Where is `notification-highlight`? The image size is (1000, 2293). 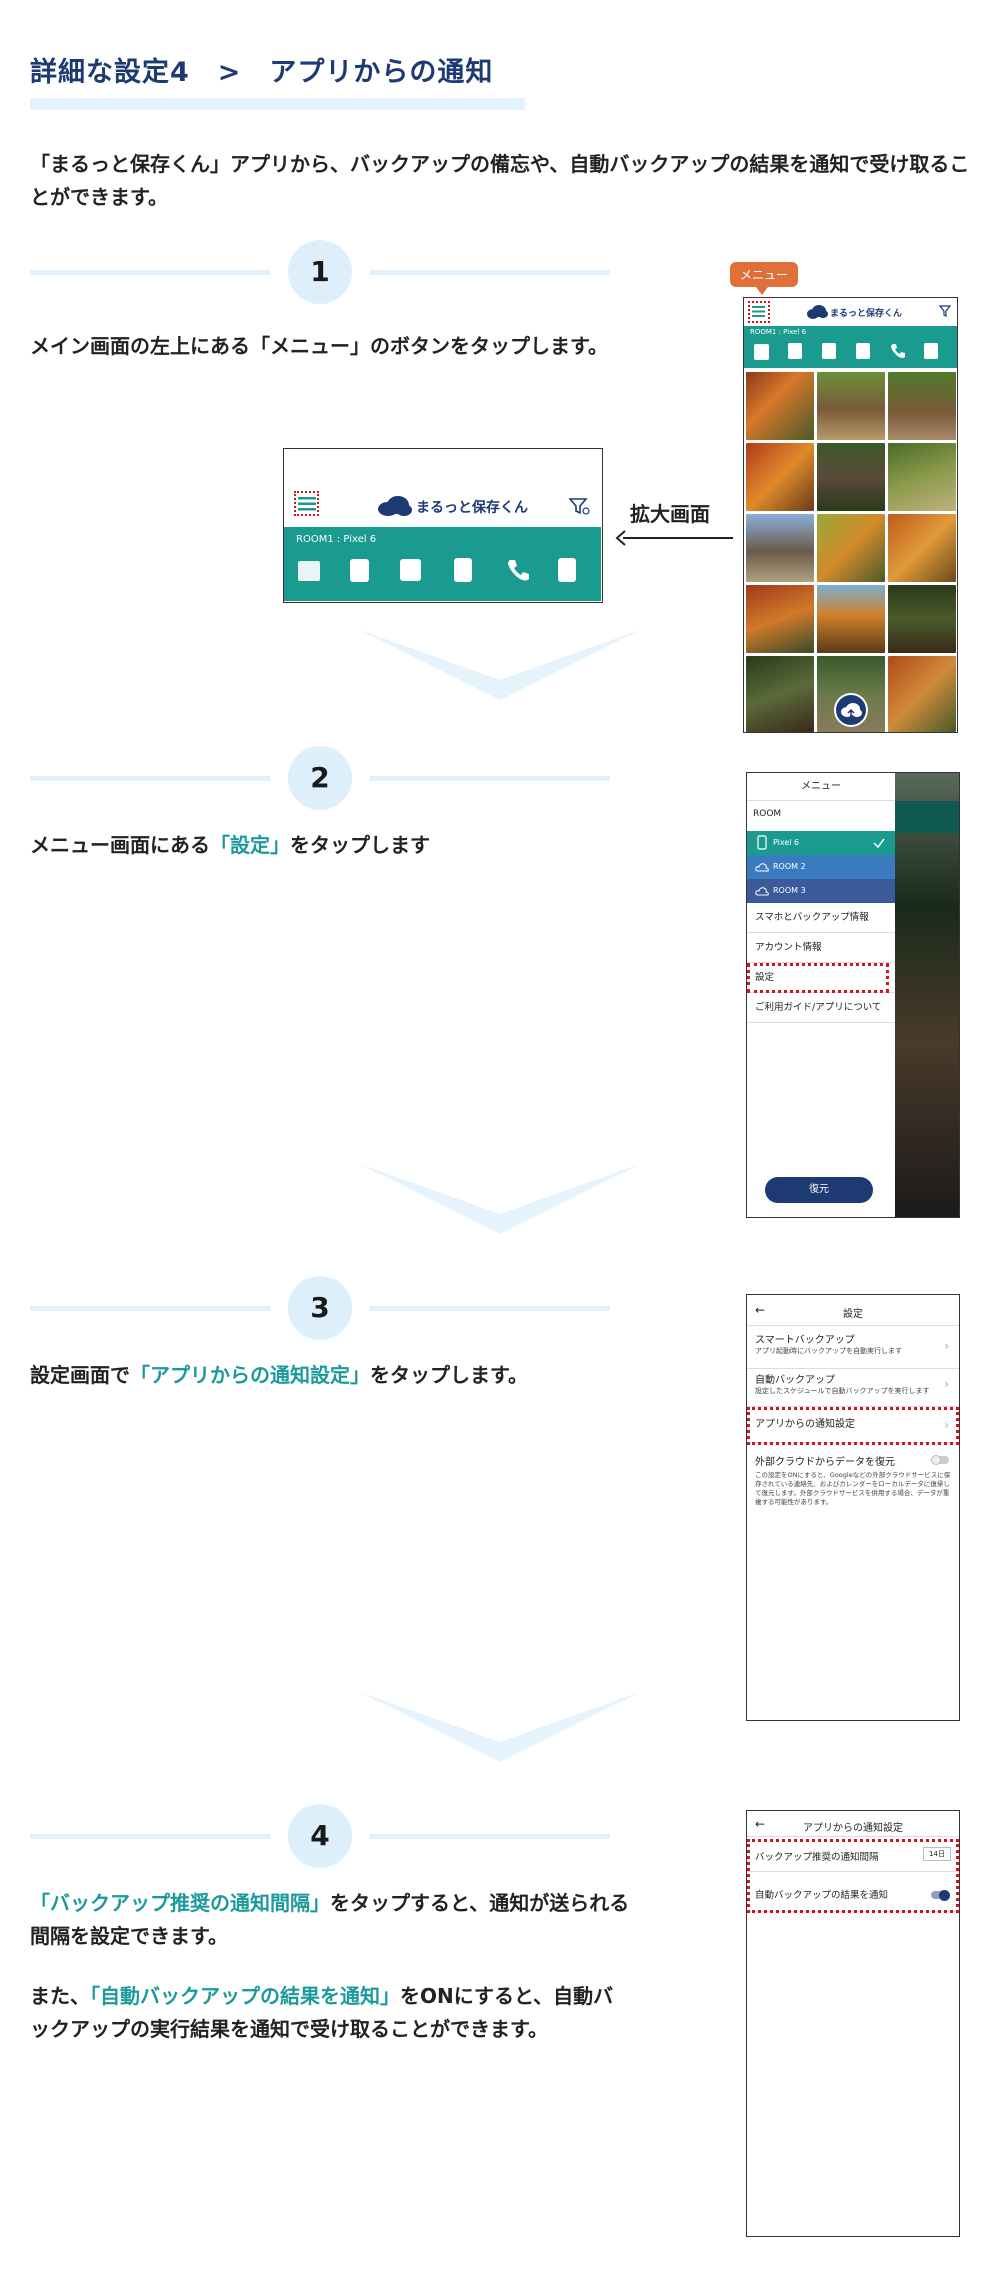 notification-highlight is located at coordinates (853, 1426).